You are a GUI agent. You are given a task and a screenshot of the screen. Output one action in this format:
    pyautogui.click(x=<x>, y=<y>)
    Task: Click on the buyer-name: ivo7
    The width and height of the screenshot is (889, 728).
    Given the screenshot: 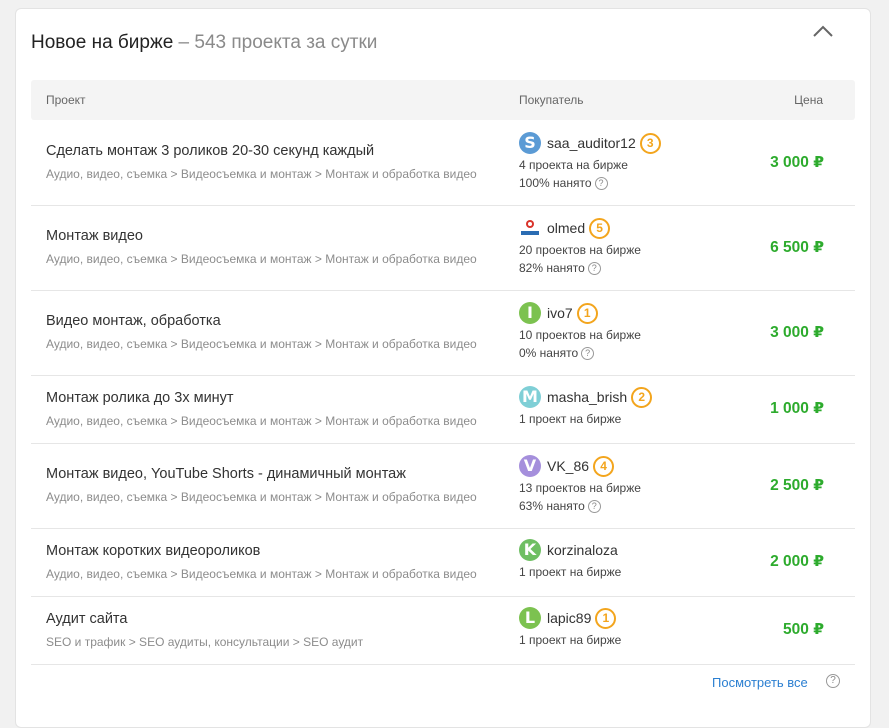 What is the action you would take?
    pyautogui.click(x=560, y=313)
    